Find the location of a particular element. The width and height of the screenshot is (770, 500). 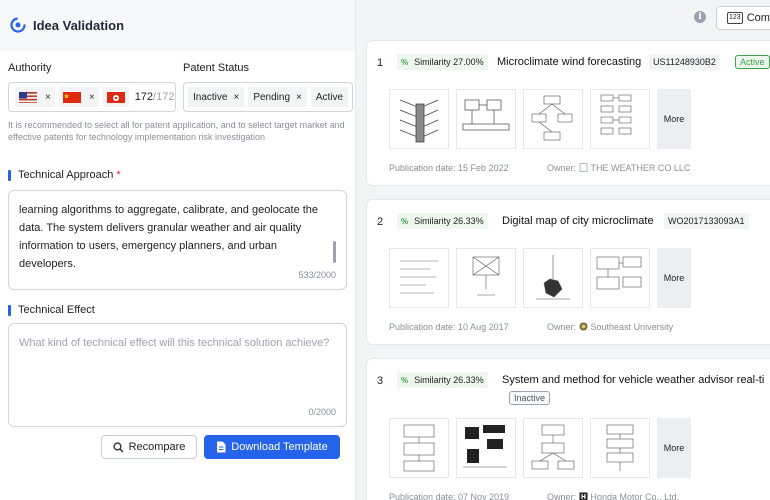

page-title: Idea Validation is located at coordinates (79, 25).